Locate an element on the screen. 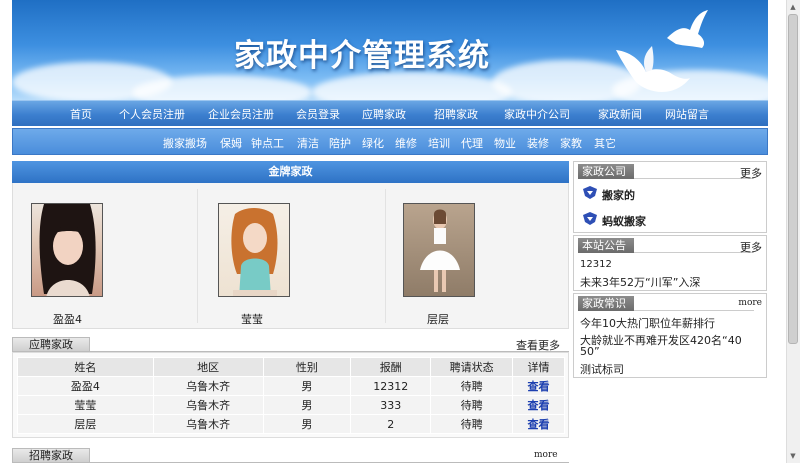 This screenshot has height=463, width=800. table-row: 莹莹 乌鲁木齐 男 333 待聘 查看 is located at coordinates (291, 405).